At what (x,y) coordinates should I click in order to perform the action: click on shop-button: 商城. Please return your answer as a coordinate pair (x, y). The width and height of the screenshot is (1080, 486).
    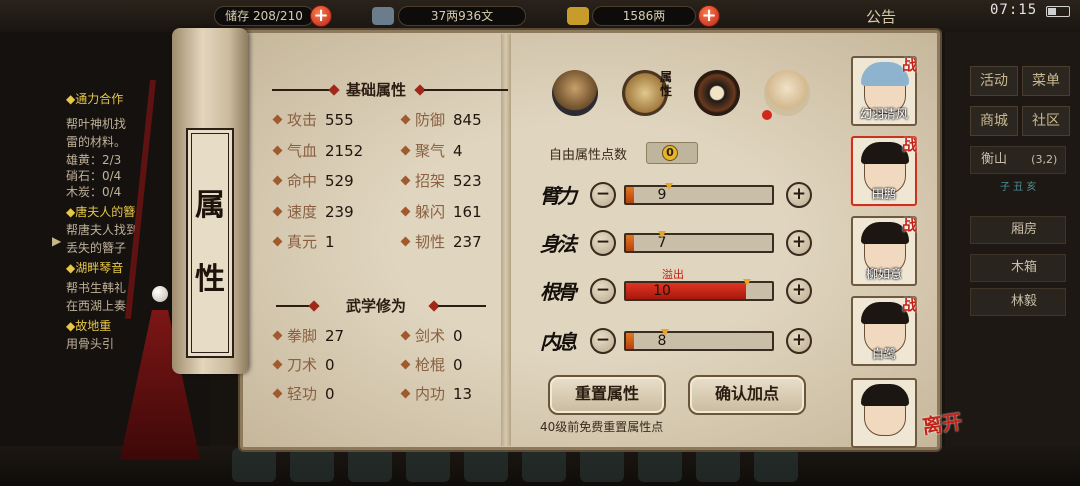
    Looking at the image, I should click on (994, 121).